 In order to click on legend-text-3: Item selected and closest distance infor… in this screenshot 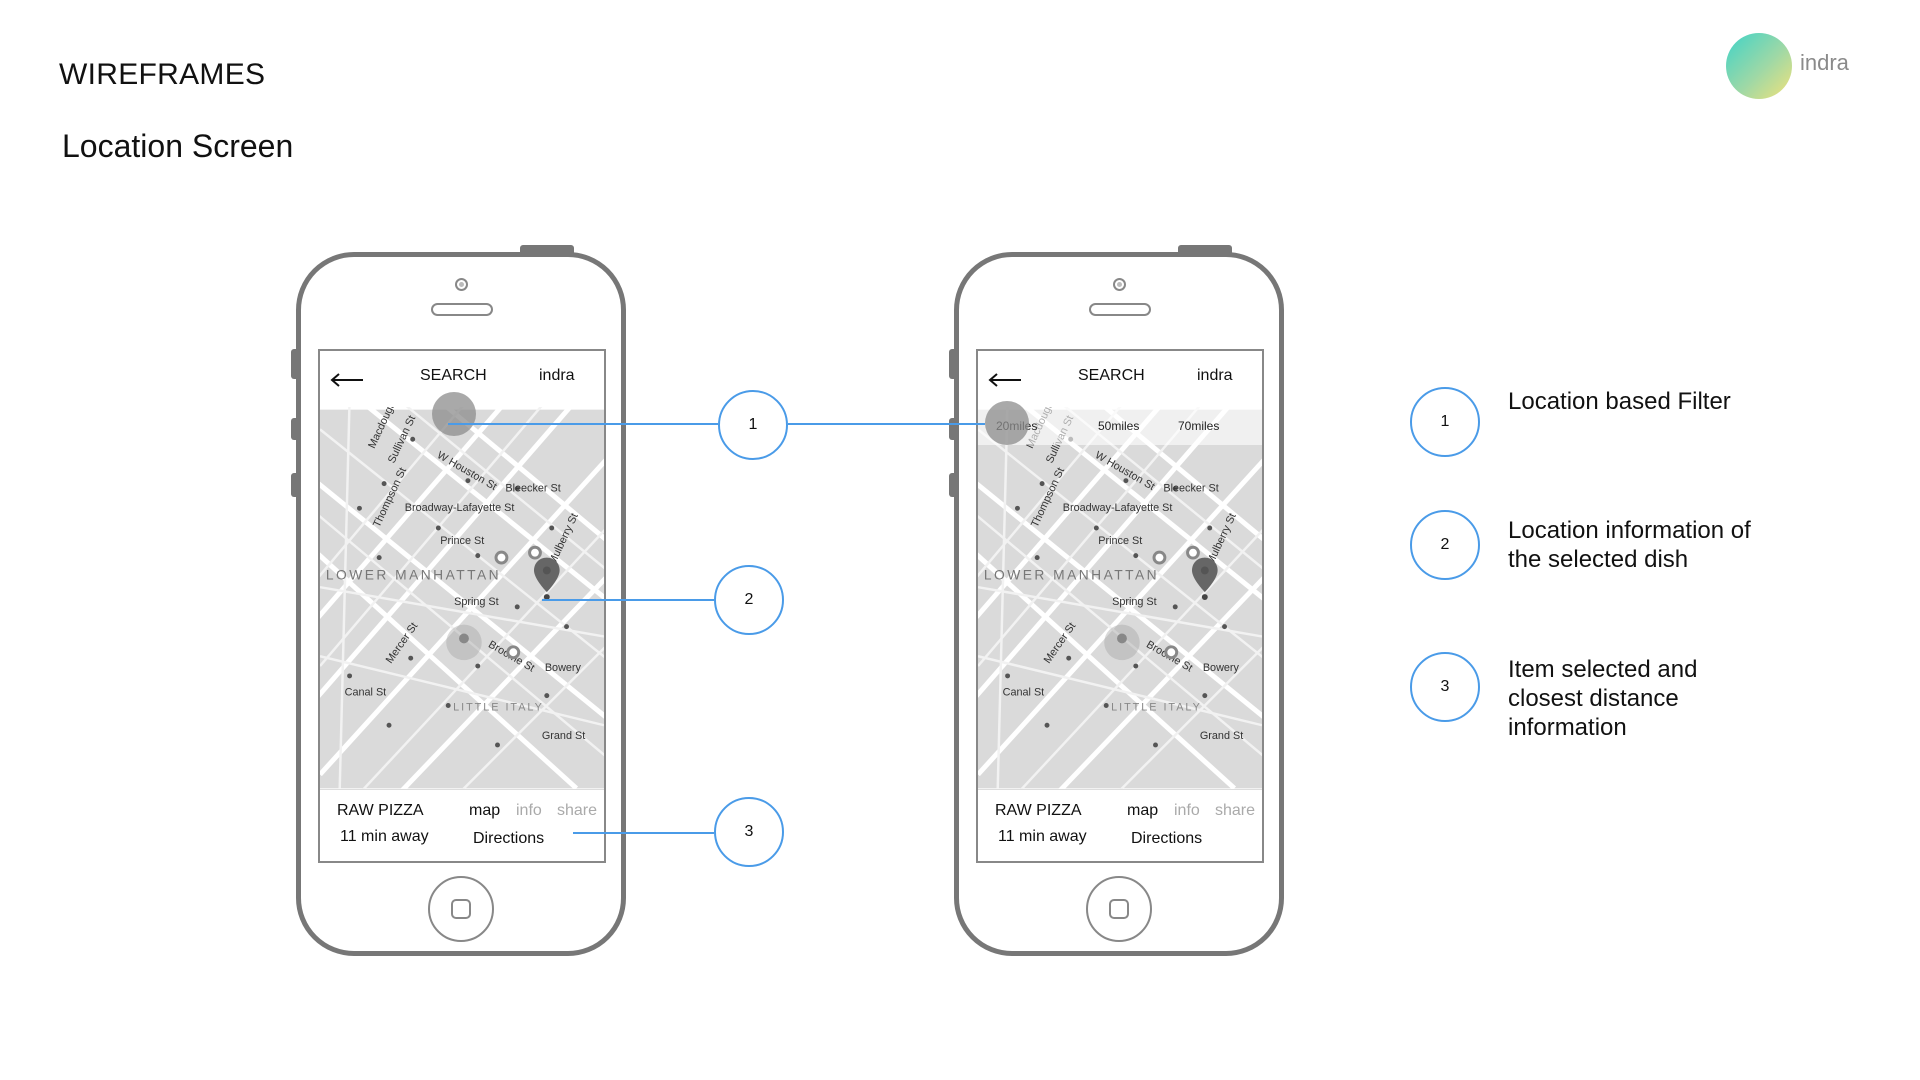, I will do `click(1602, 698)`.